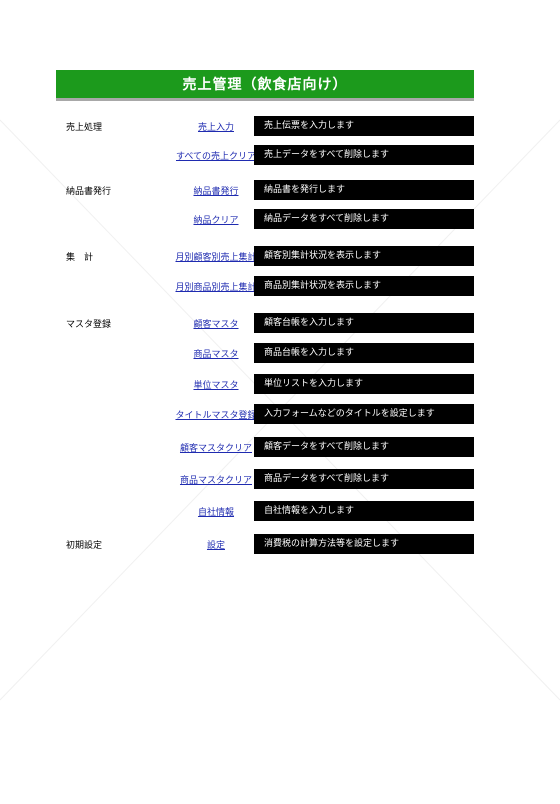 The height and width of the screenshot is (804, 560). What do you see at coordinates (80, 258) in the screenshot?
I see `category-label: 集 計` at bounding box center [80, 258].